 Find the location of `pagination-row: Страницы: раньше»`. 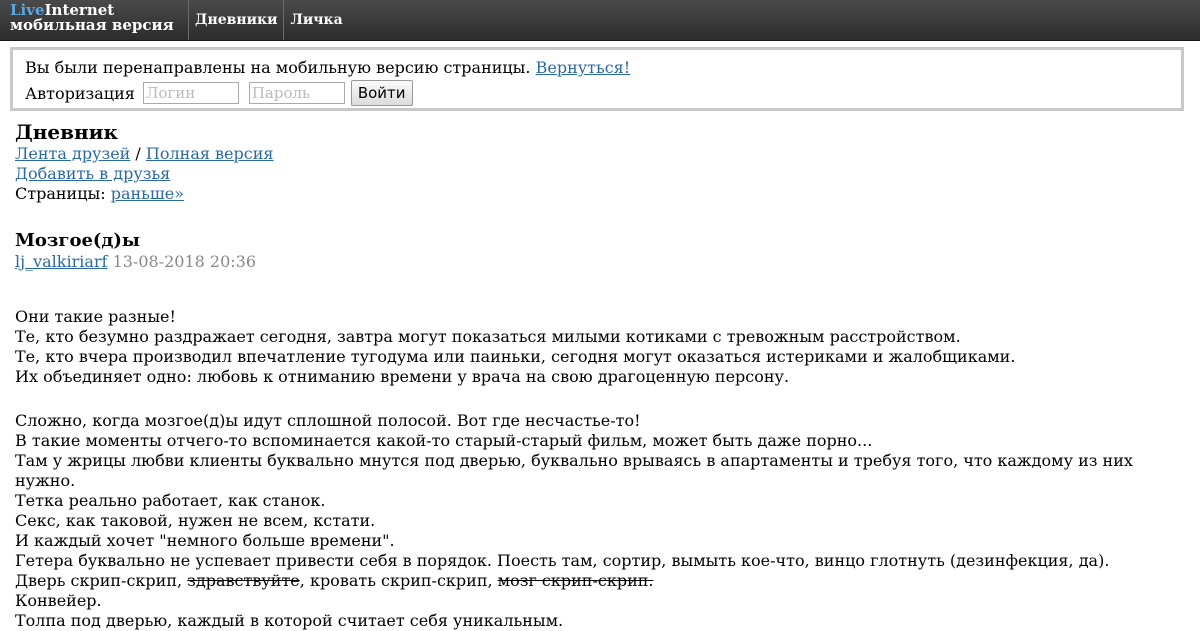

pagination-row: Страницы: раньше» is located at coordinates (600, 194).